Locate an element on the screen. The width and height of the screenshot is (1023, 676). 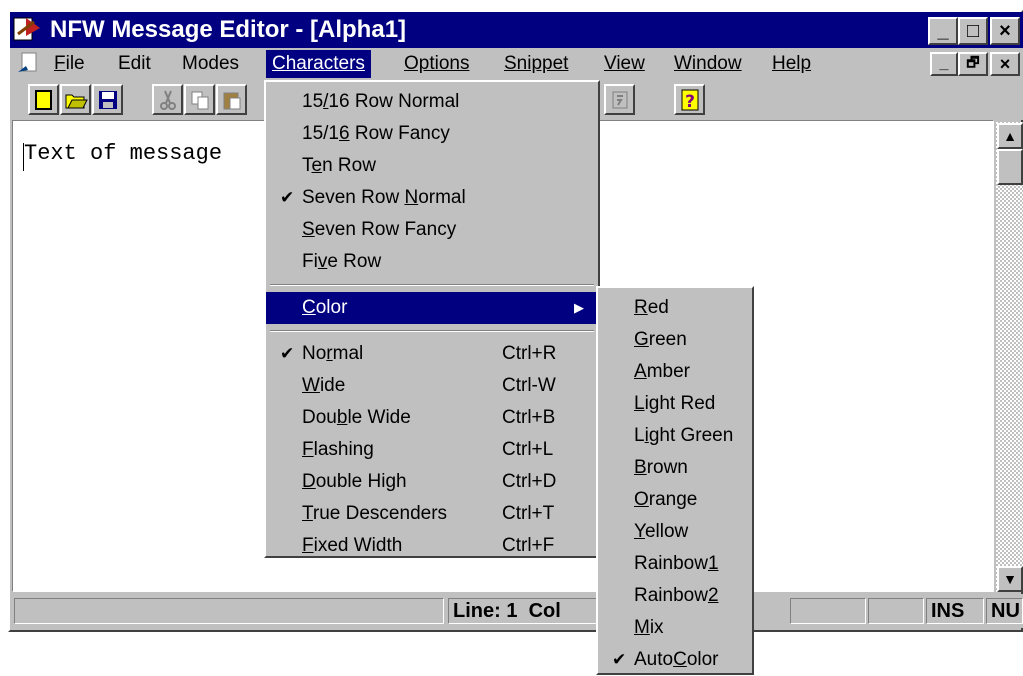
font-item-ten-row: Ten Row is located at coordinates (432, 166).